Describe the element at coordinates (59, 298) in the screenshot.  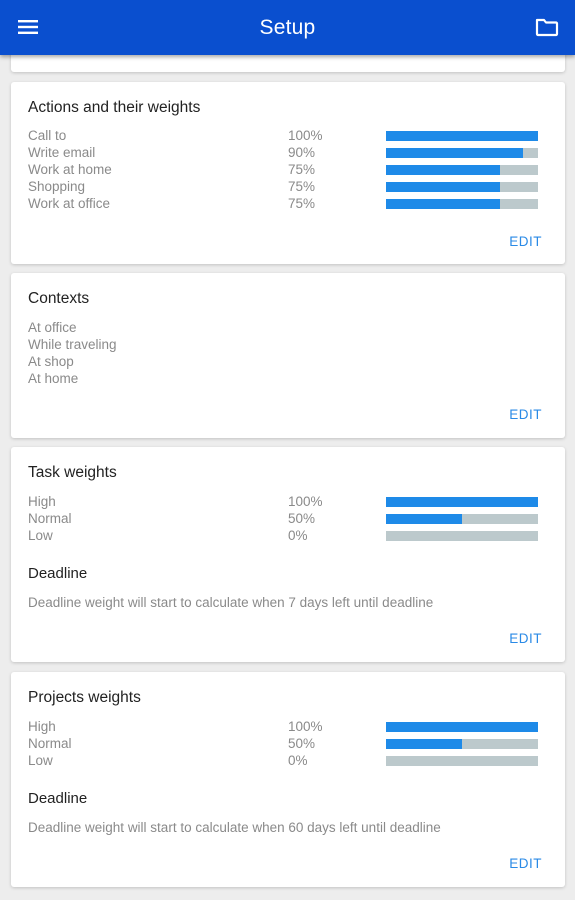
I see `contexts-card-title: Contexts` at that location.